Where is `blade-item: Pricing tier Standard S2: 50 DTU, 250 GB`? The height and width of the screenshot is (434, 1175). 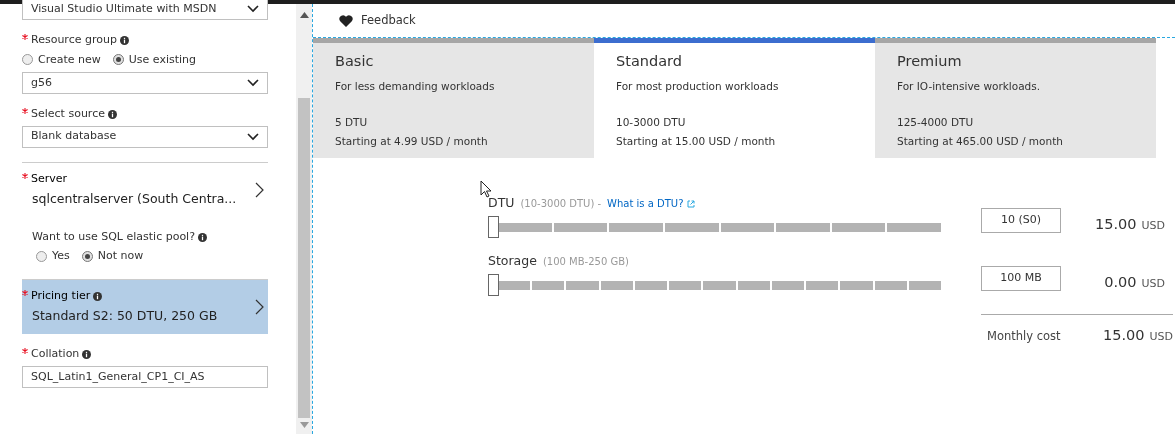
blade-item: Pricing tier Standard S2: 50 DTU, 250 GB is located at coordinates (145, 306).